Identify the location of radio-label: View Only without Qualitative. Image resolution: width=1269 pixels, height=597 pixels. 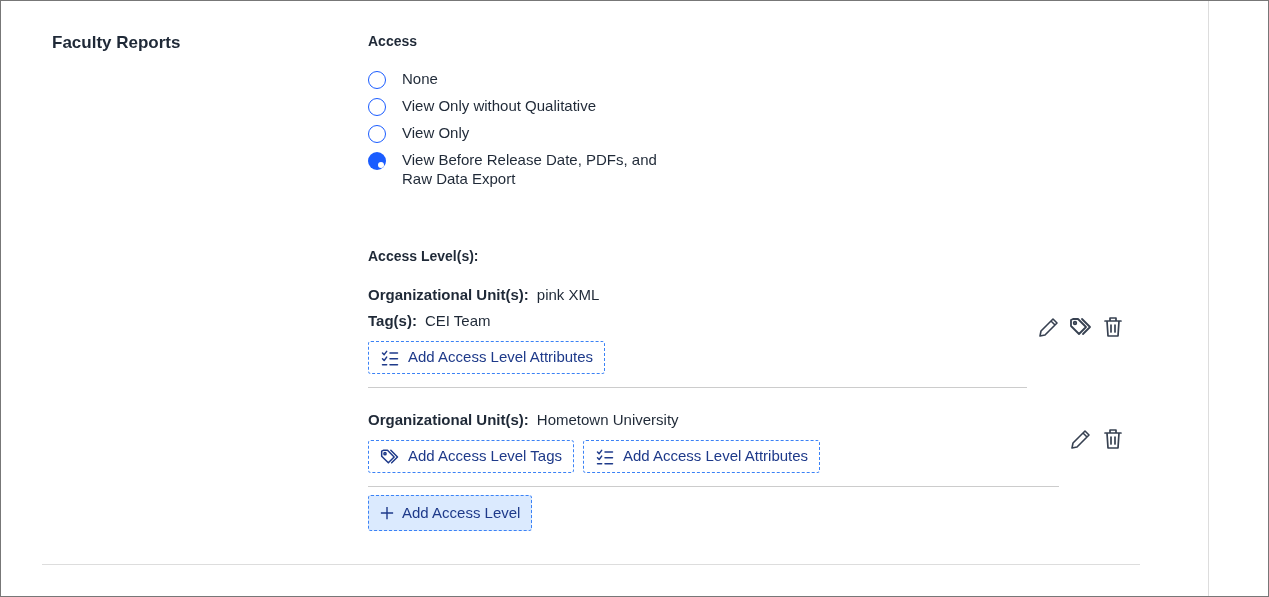
(499, 105).